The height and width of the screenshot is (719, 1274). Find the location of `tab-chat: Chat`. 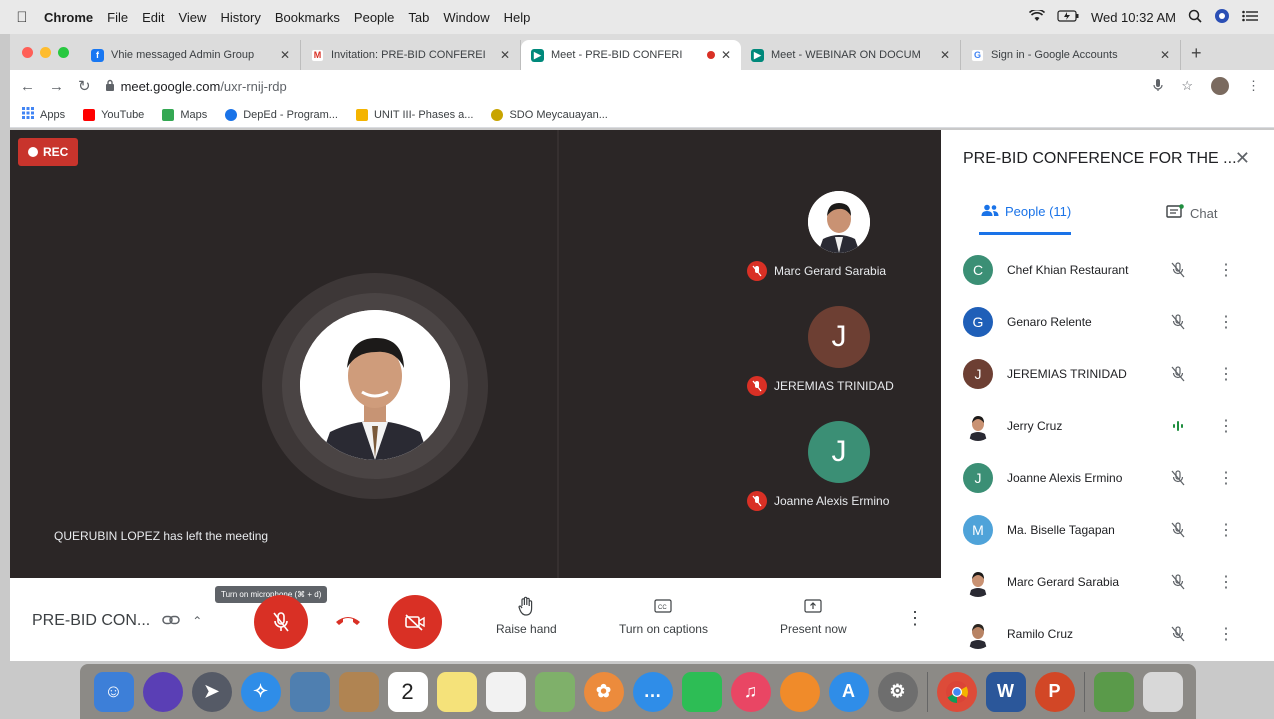

tab-chat: Chat is located at coordinates (1191, 213).